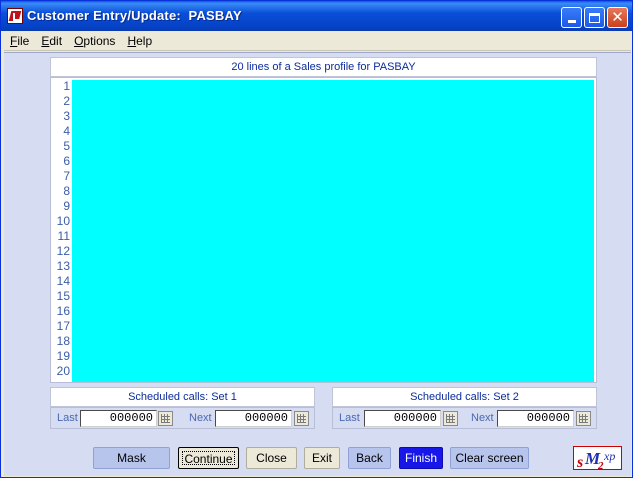  I want to click on line-number: 4, so click(66, 131).